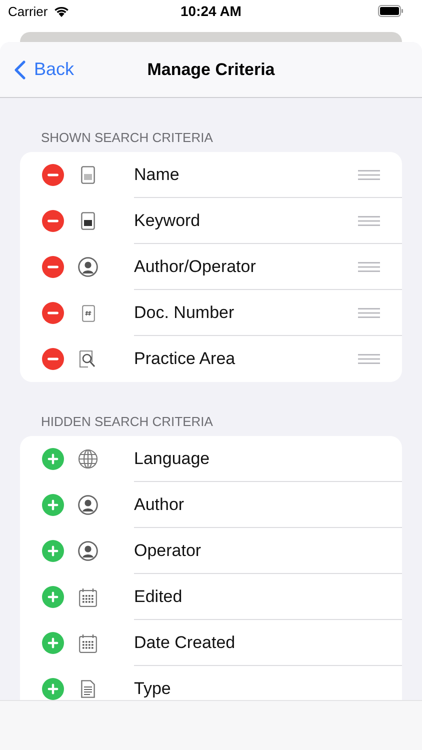  Describe the element at coordinates (195, 266) in the screenshot. I see `criterion-label: Author/Operator` at that location.